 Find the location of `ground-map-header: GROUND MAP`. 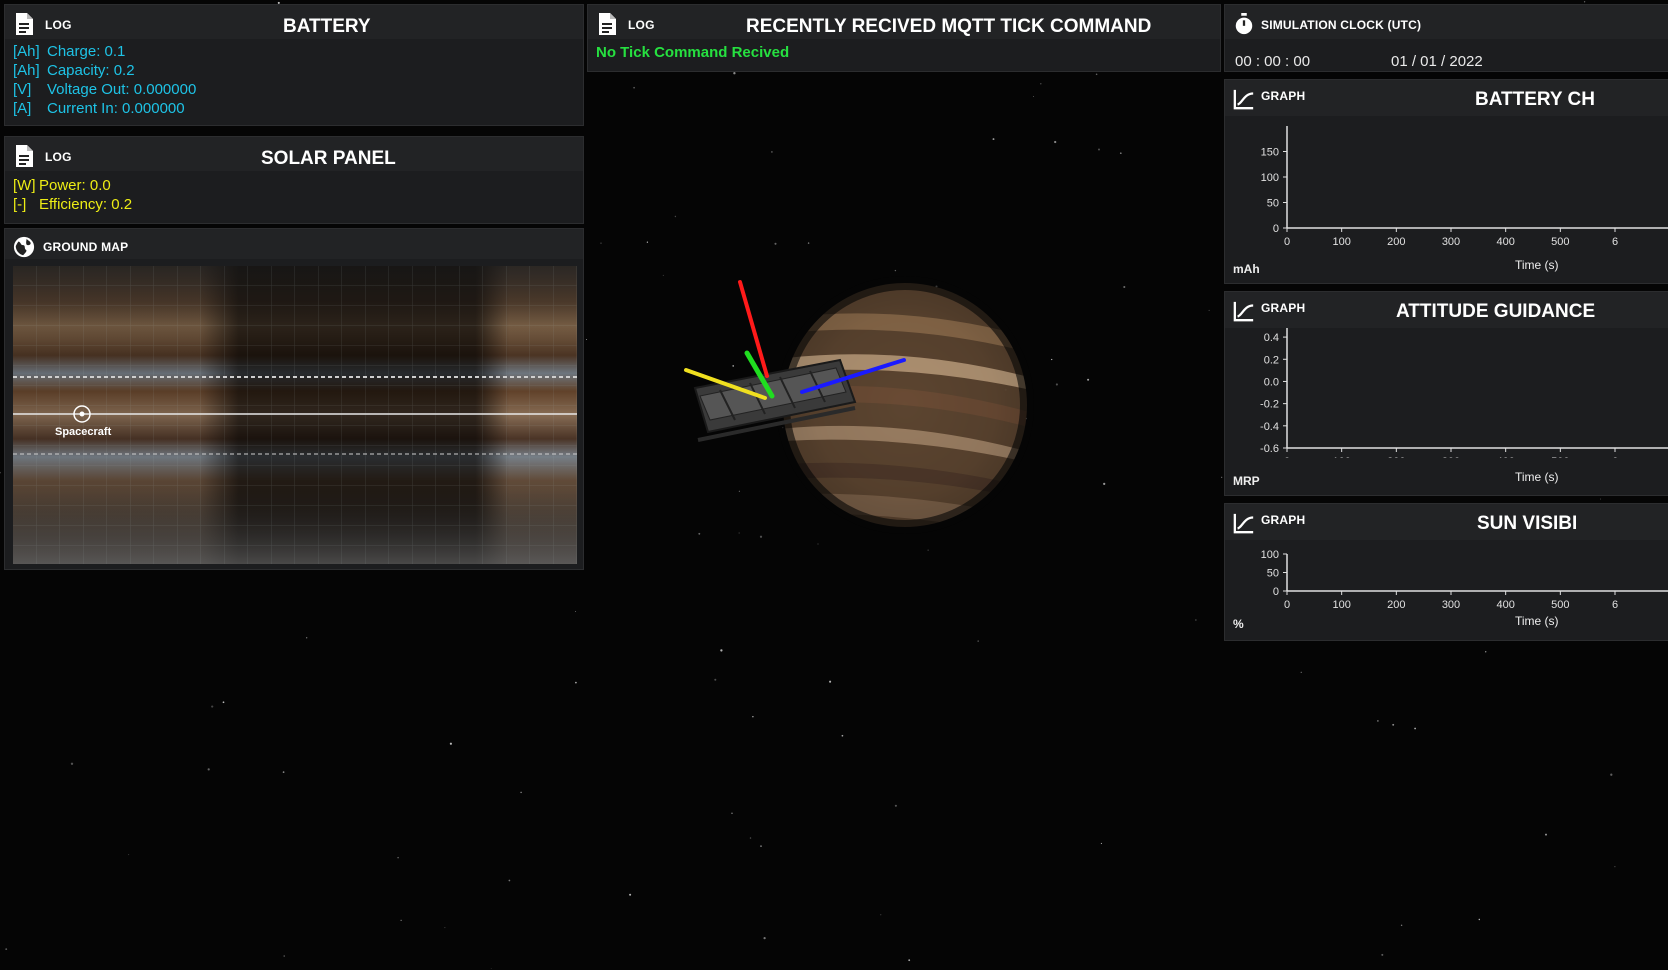

ground-map-header: GROUND MAP is located at coordinates (294, 244).